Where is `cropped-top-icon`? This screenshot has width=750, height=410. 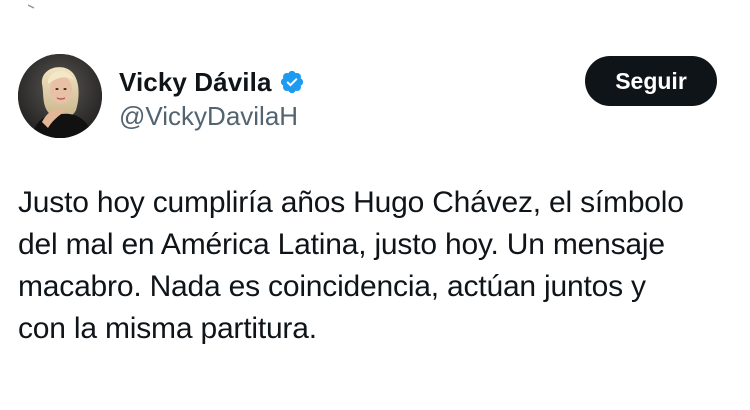 cropped-top-icon is located at coordinates (32, 5).